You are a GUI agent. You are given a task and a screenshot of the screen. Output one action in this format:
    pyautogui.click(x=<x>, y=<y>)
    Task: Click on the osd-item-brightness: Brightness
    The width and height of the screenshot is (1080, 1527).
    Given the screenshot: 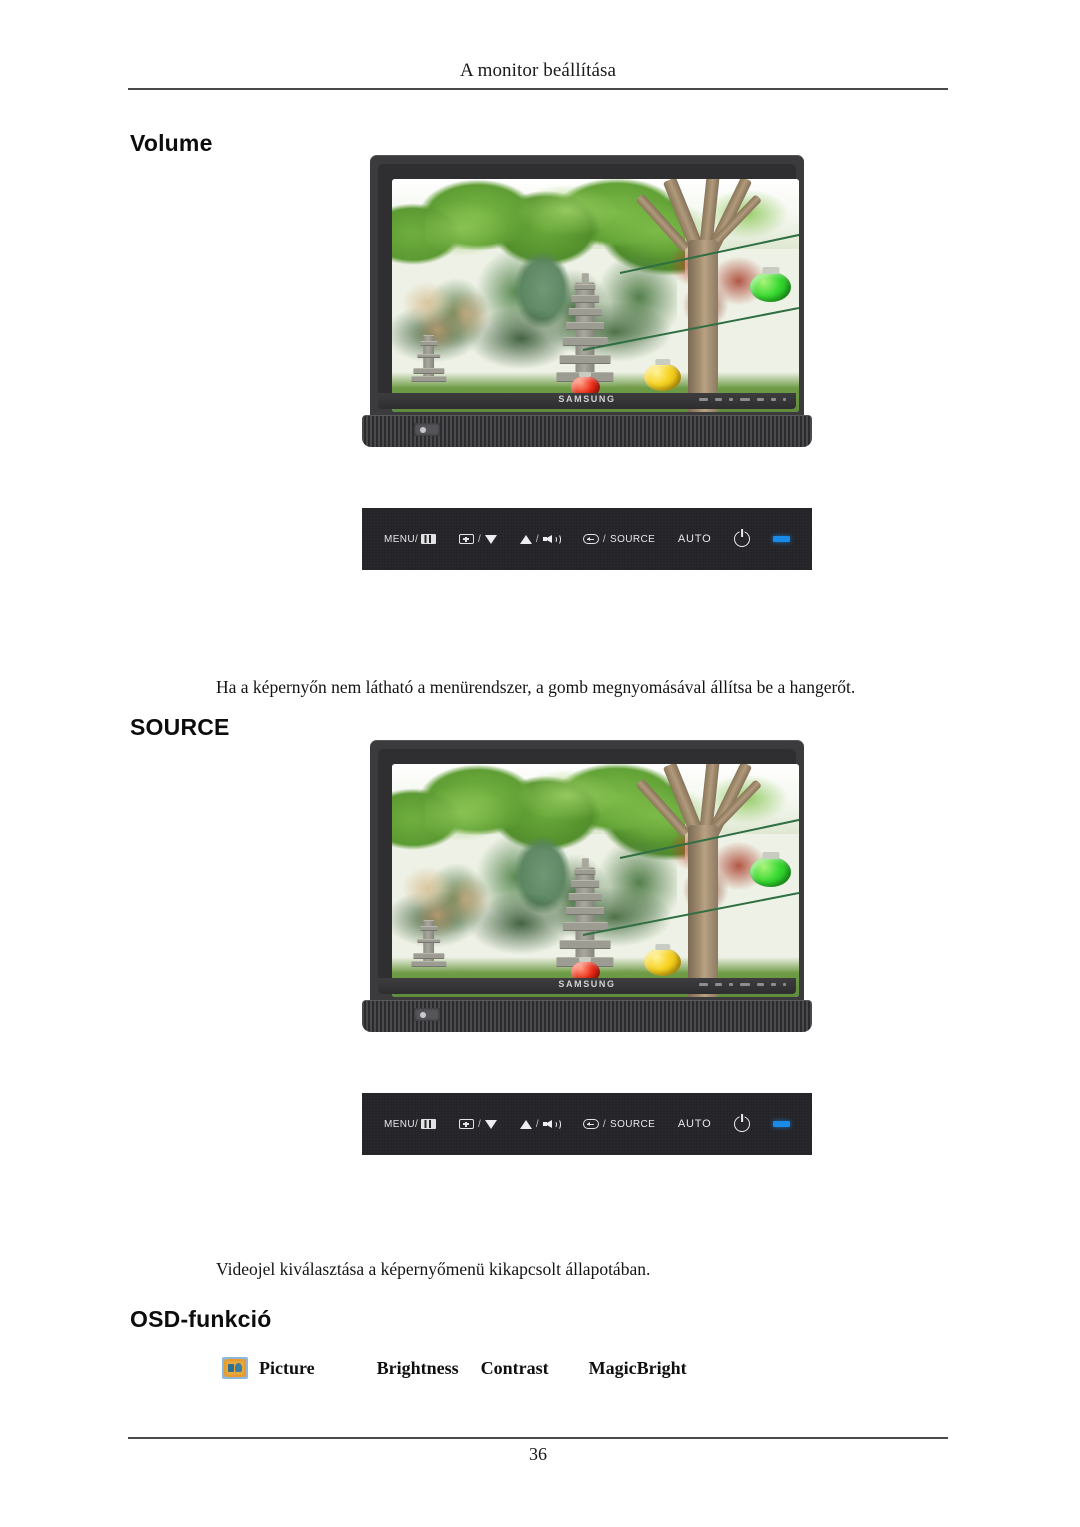 What is the action you would take?
    pyautogui.click(x=418, y=1368)
    